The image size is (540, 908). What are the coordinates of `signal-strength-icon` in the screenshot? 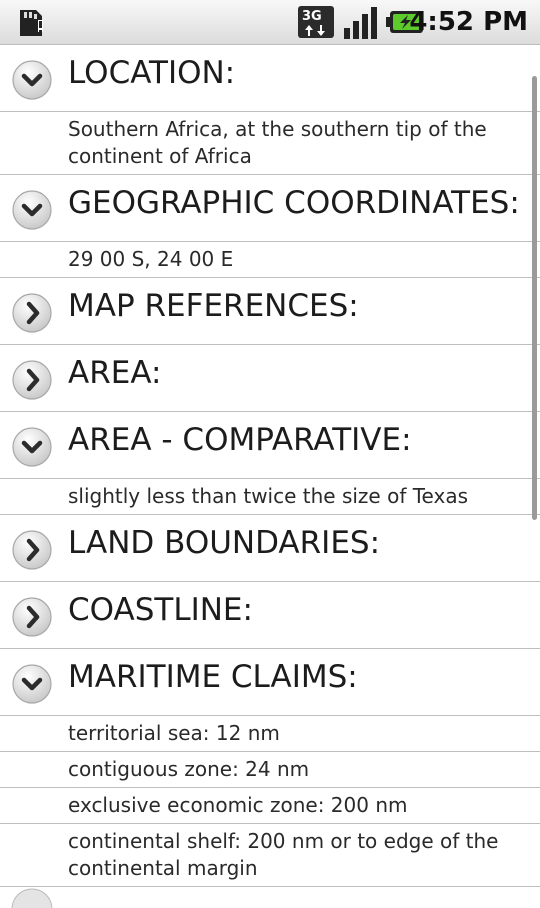 It's located at (360, 23).